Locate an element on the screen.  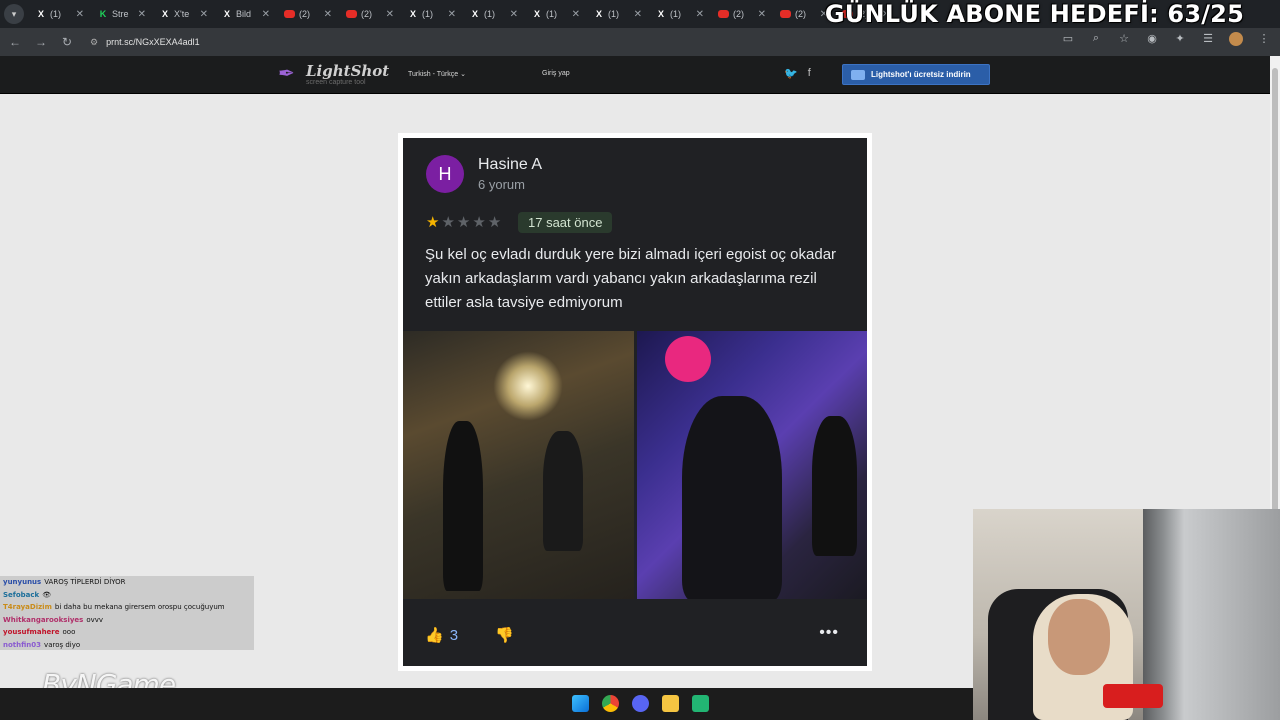
back-icon: ← is located at coordinates (15, 42).